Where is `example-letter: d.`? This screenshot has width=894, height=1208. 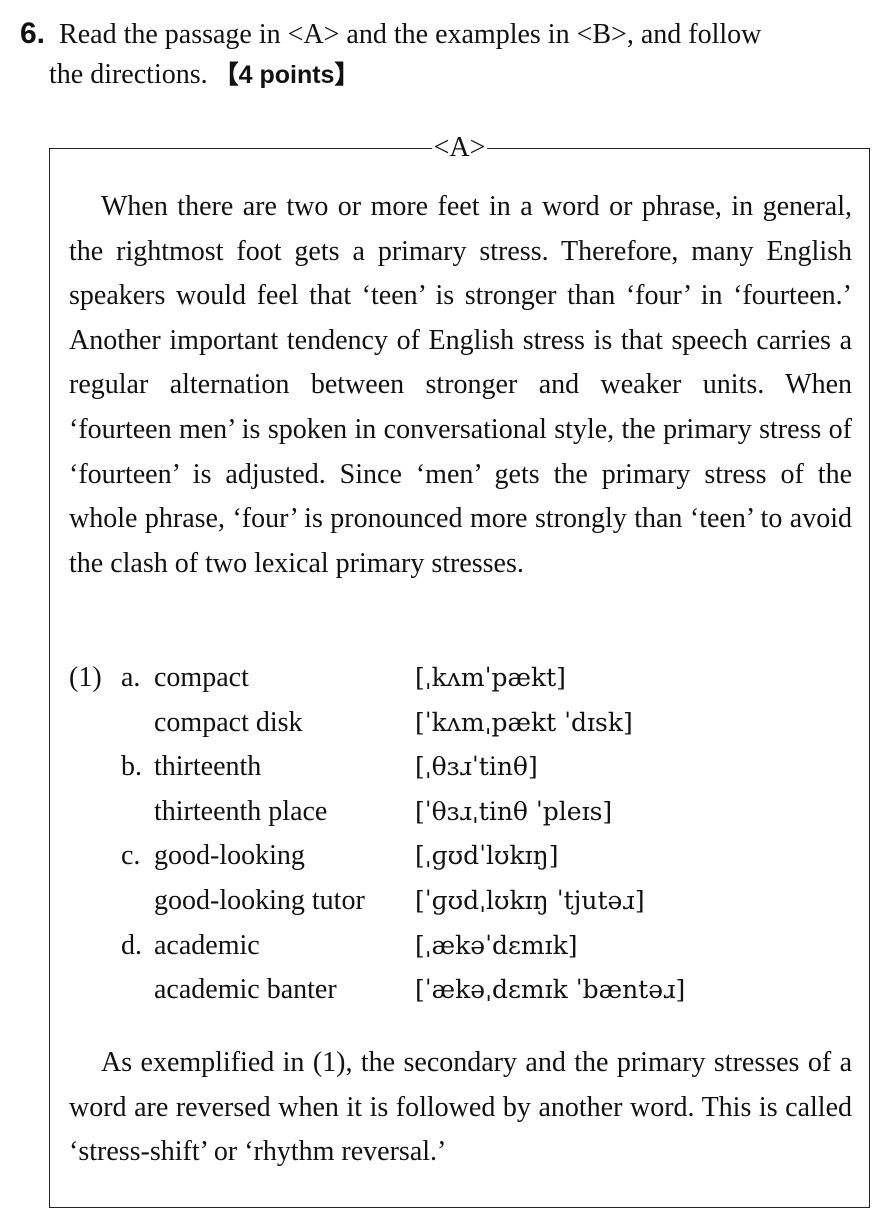 example-letter: d. is located at coordinates (131, 945).